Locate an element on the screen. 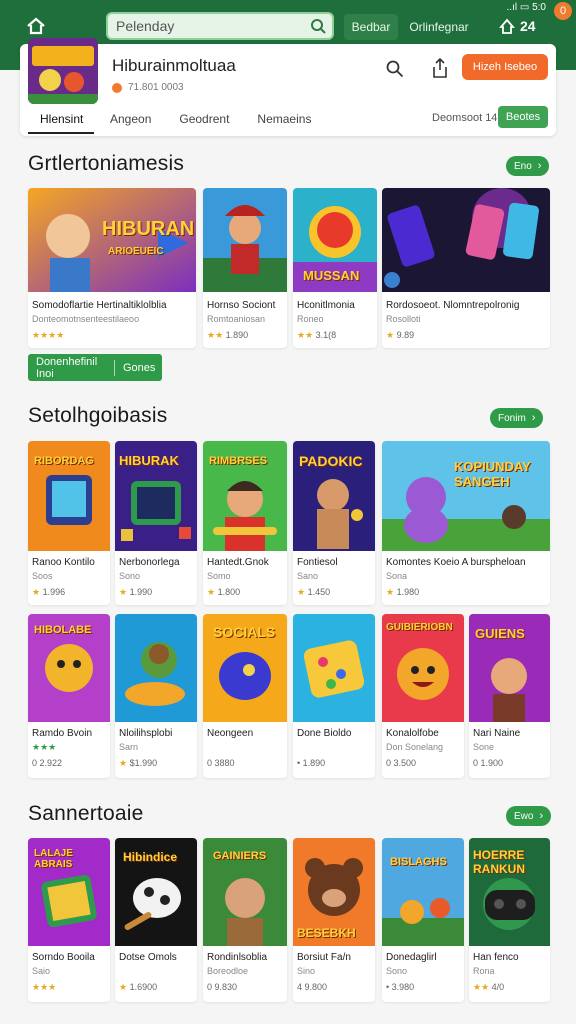 This screenshot has width=576, height=1024. section-title: Grtlertoniamesis is located at coordinates (106, 163).